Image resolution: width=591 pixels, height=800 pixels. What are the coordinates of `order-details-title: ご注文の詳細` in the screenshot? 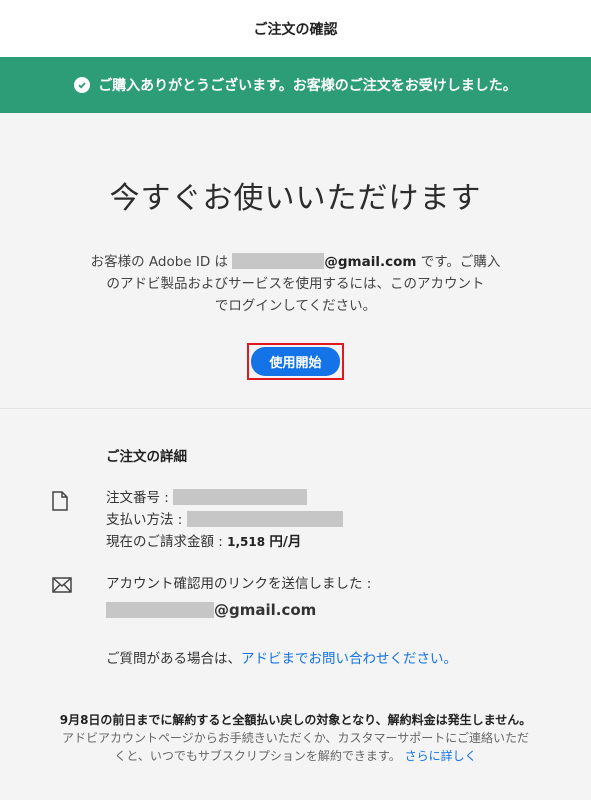 It's located at (146, 457).